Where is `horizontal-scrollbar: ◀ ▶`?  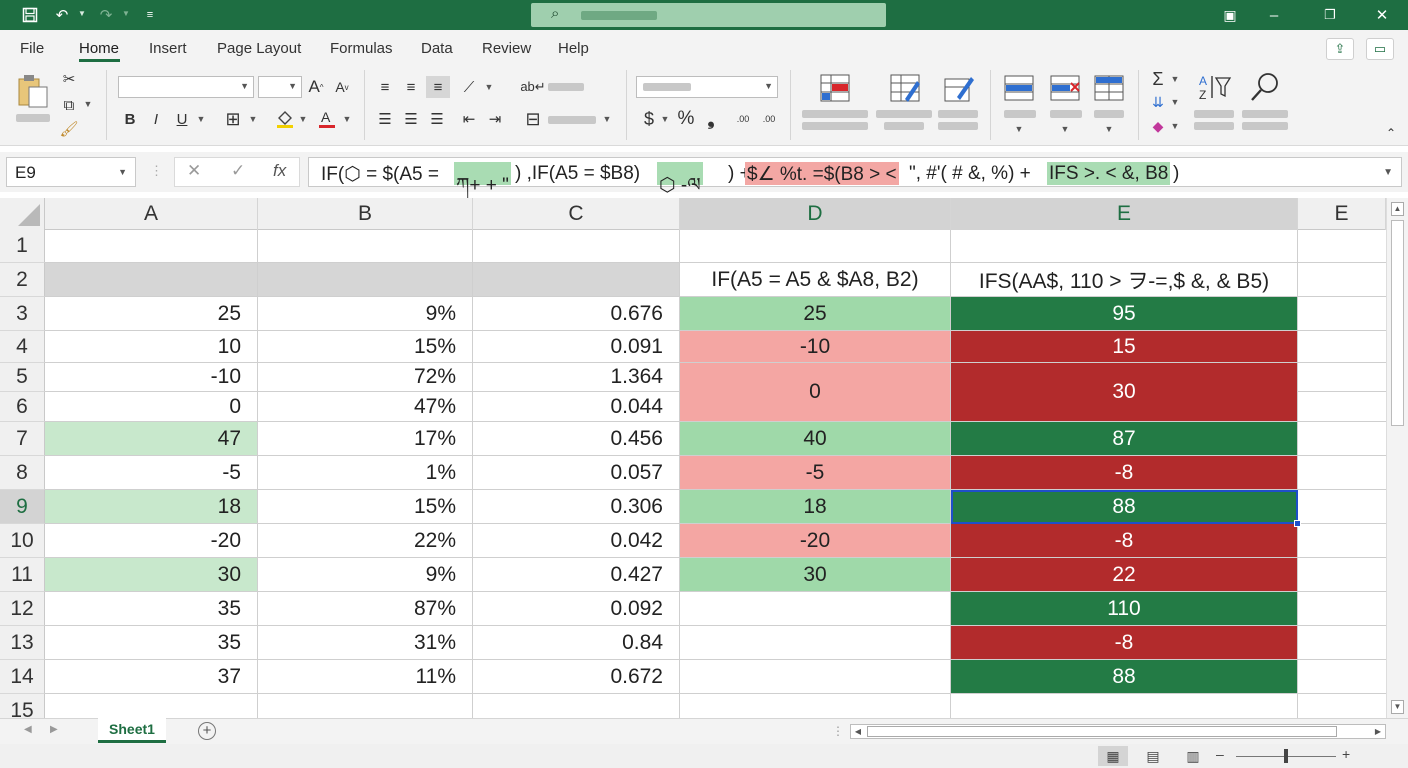 horizontal-scrollbar: ◀ ▶ is located at coordinates (1118, 731).